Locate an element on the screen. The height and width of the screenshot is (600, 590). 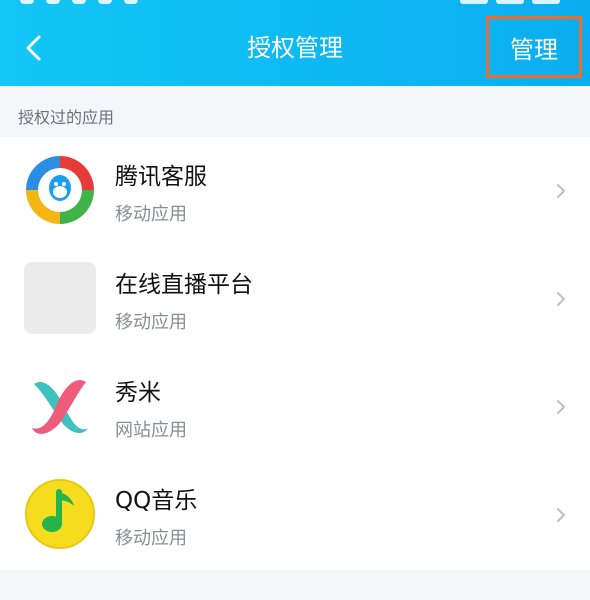
app-name: 秀米 is located at coordinates (138, 393).